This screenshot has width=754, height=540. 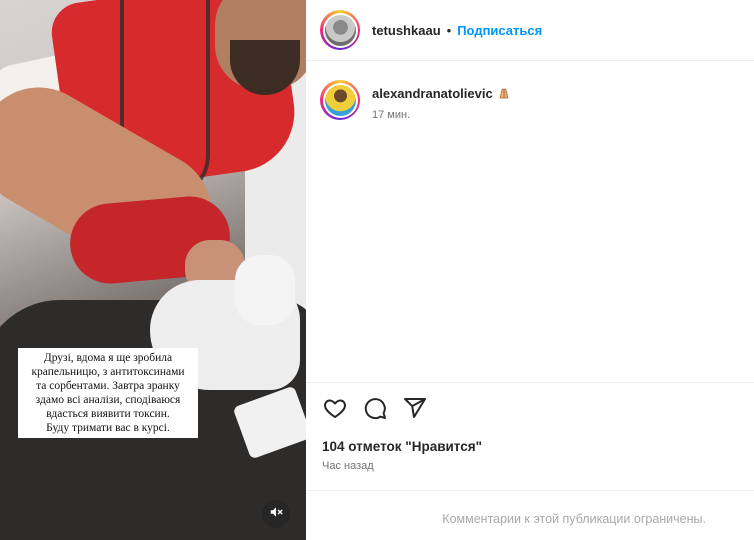 What do you see at coordinates (340, 100) in the screenshot?
I see `commenter-avatar` at bounding box center [340, 100].